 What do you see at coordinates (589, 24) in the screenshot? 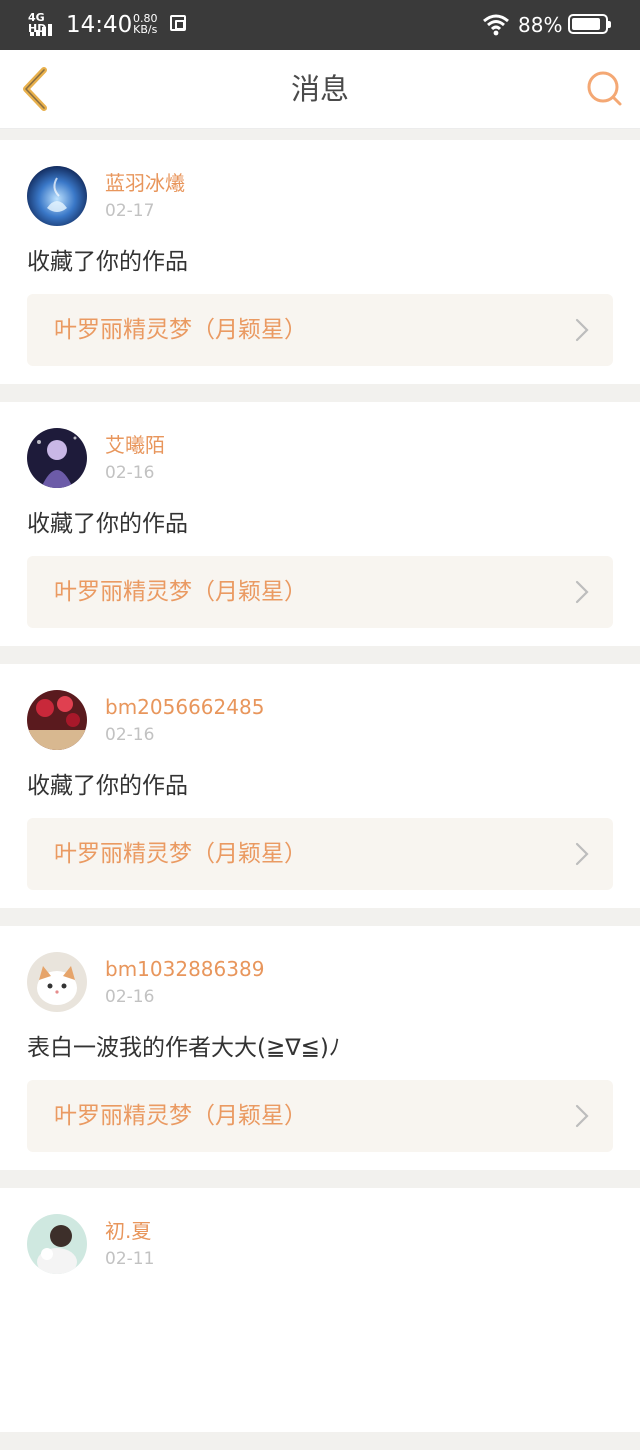
I see `battery-icon` at bounding box center [589, 24].